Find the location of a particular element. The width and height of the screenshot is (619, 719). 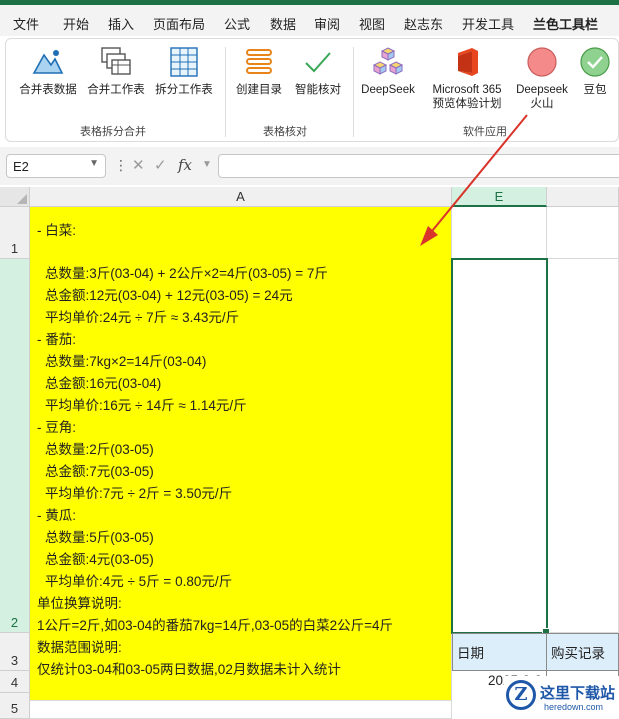

deepseek-button: DeepSeek is located at coordinates (388, 71).